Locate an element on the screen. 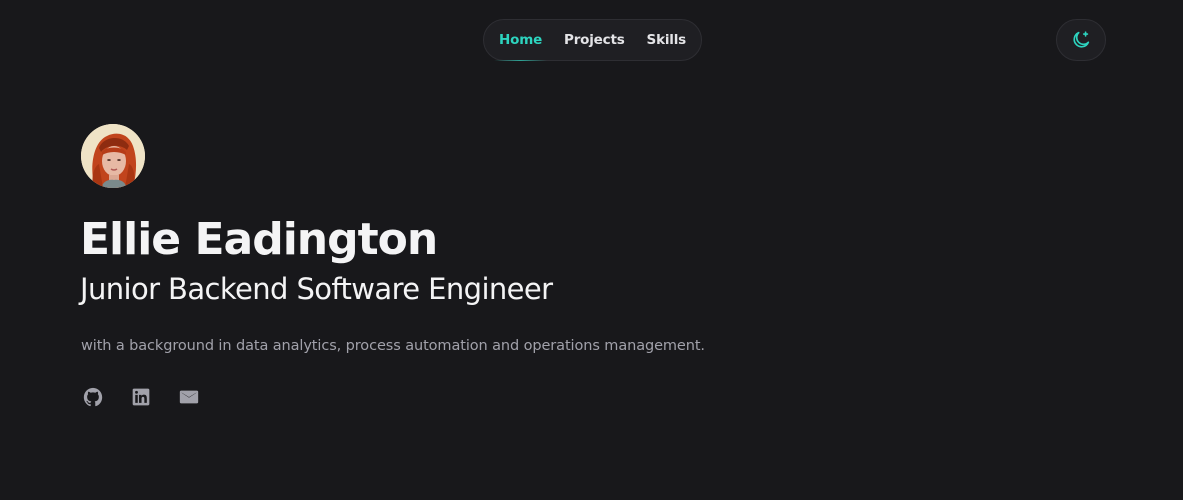 This screenshot has height=500, width=1183. github-link is located at coordinates (93, 397).